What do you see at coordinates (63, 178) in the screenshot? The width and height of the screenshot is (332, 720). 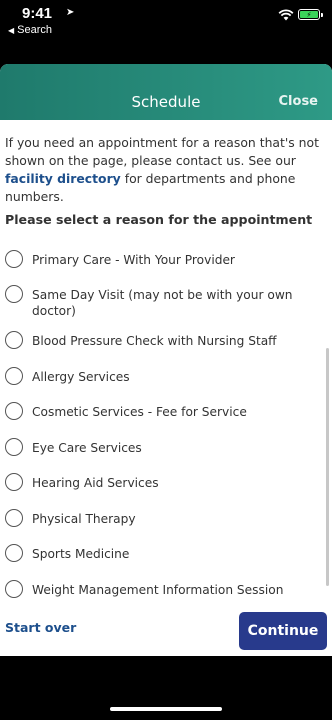 I see `facility-directory-link: facility directory` at bounding box center [63, 178].